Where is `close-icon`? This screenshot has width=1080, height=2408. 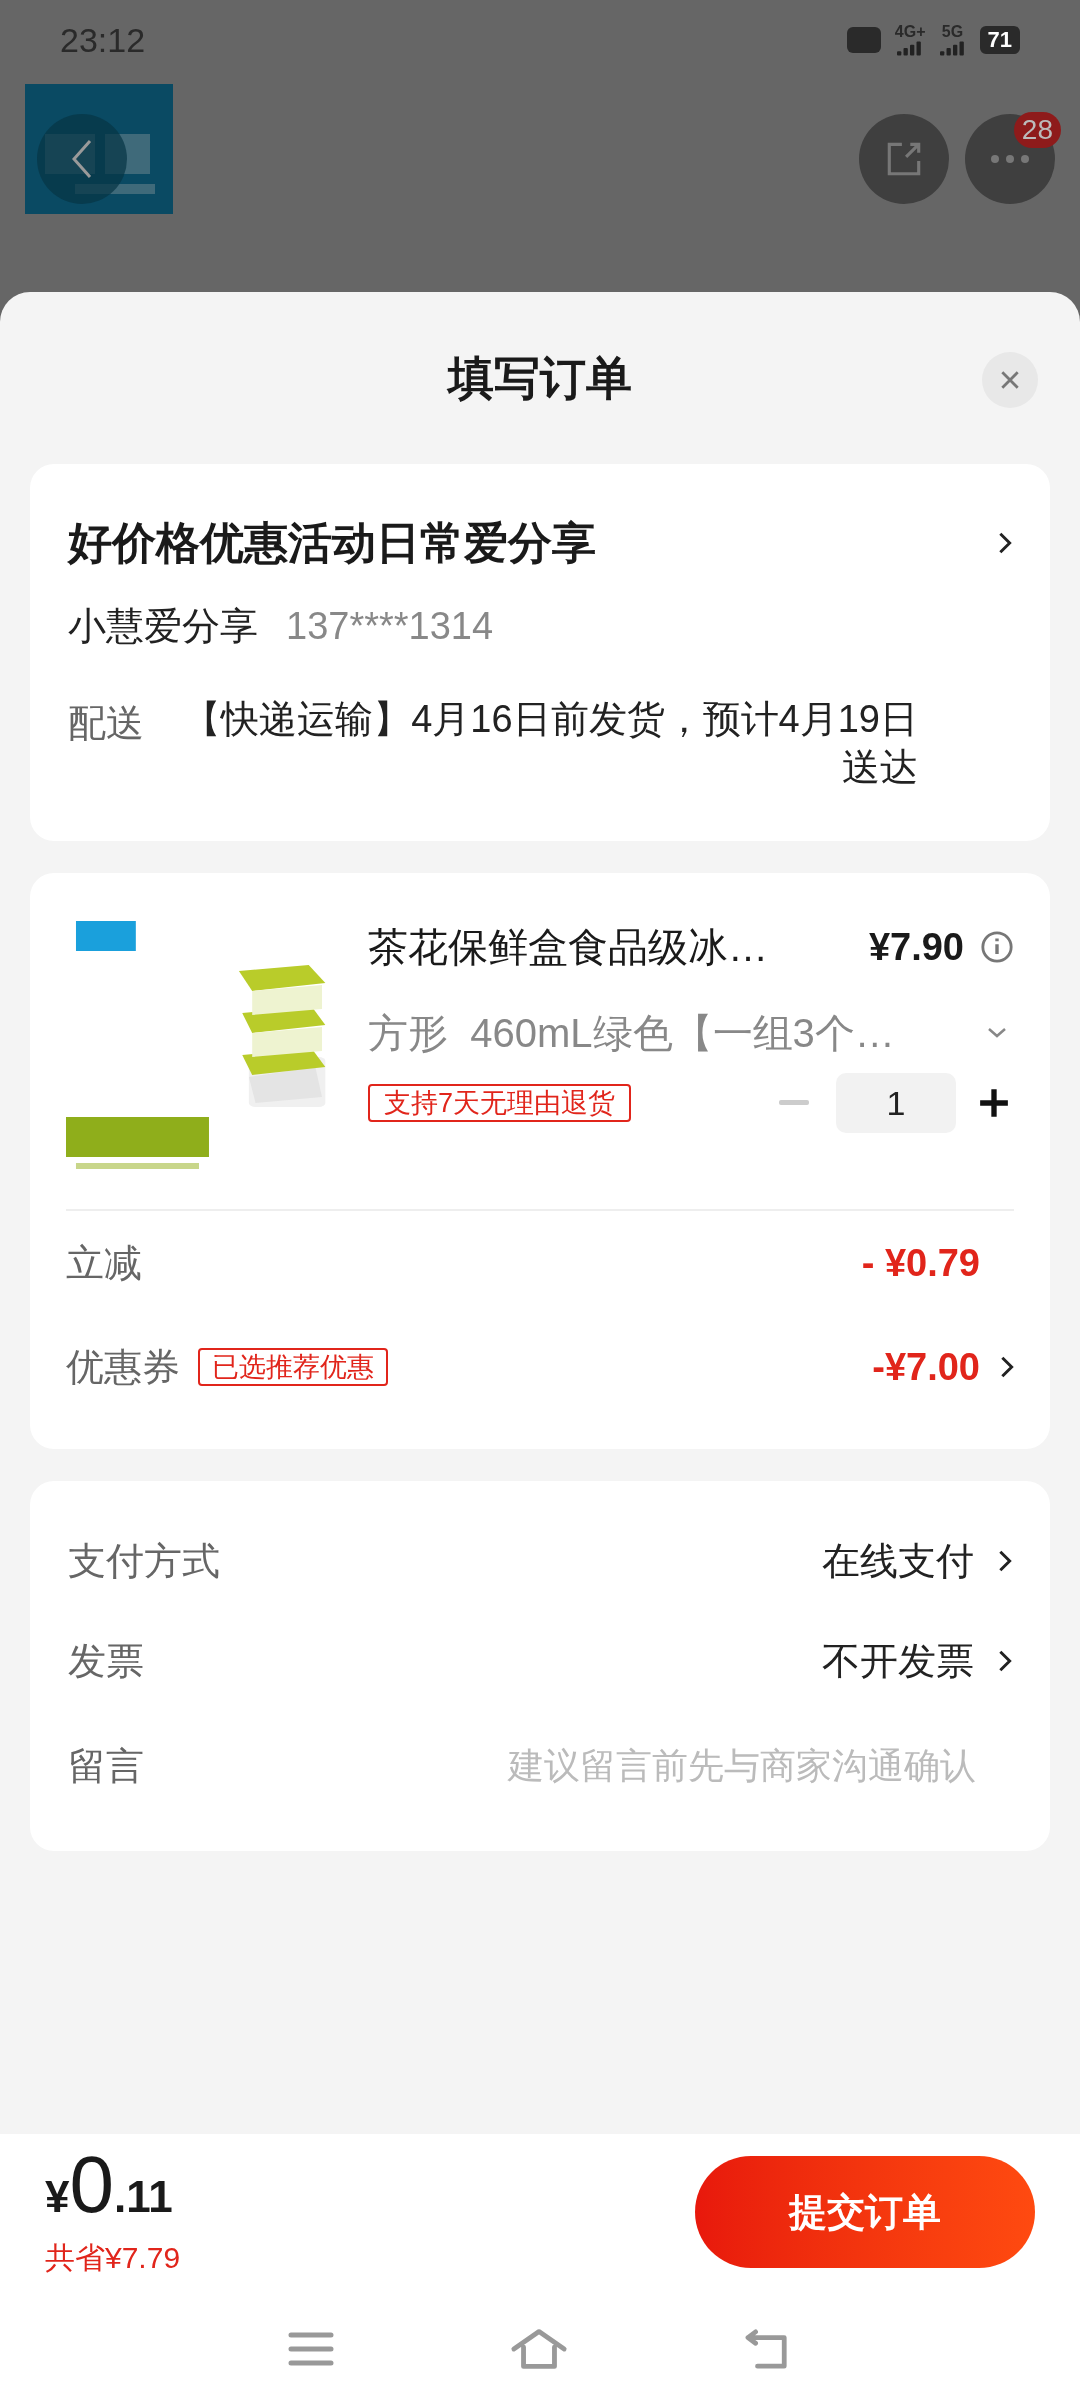 close-icon is located at coordinates (1010, 380).